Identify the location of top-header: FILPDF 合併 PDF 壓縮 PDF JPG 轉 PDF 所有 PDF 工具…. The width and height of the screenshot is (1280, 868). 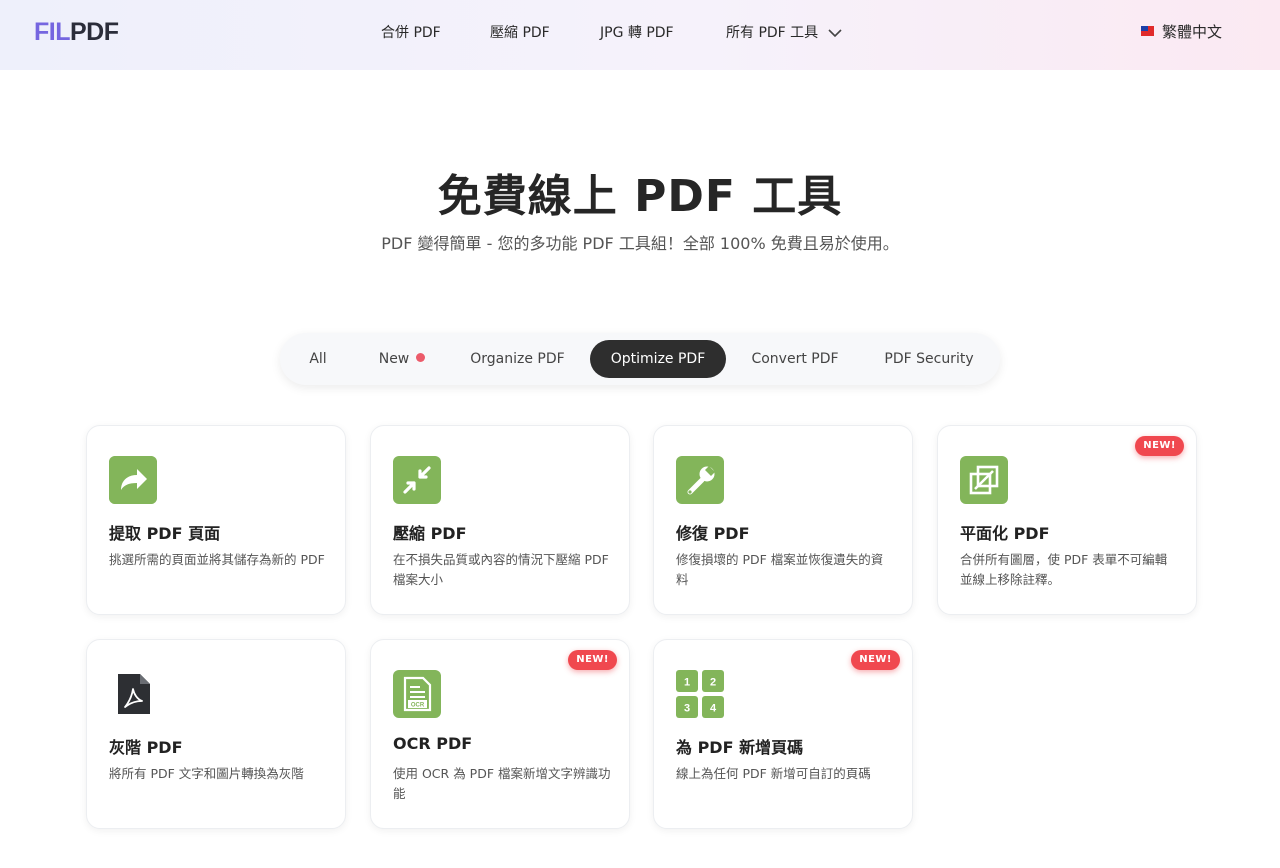
(640, 35).